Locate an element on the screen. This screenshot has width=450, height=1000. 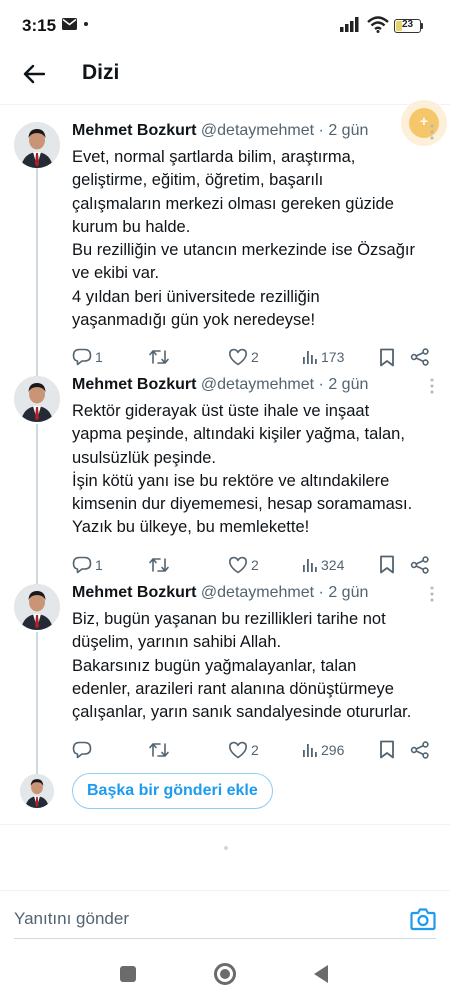
system-nav-bar is located at coordinates (225, 975).